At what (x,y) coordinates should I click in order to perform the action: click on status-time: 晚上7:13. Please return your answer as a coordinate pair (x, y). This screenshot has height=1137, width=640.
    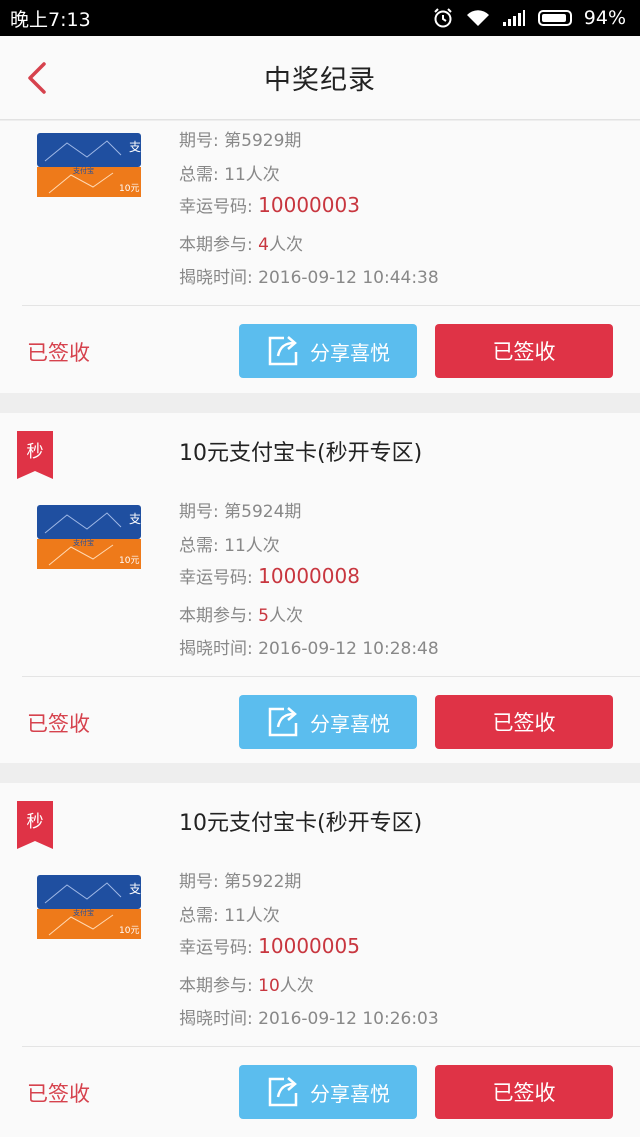
    Looking at the image, I should click on (50, 19).